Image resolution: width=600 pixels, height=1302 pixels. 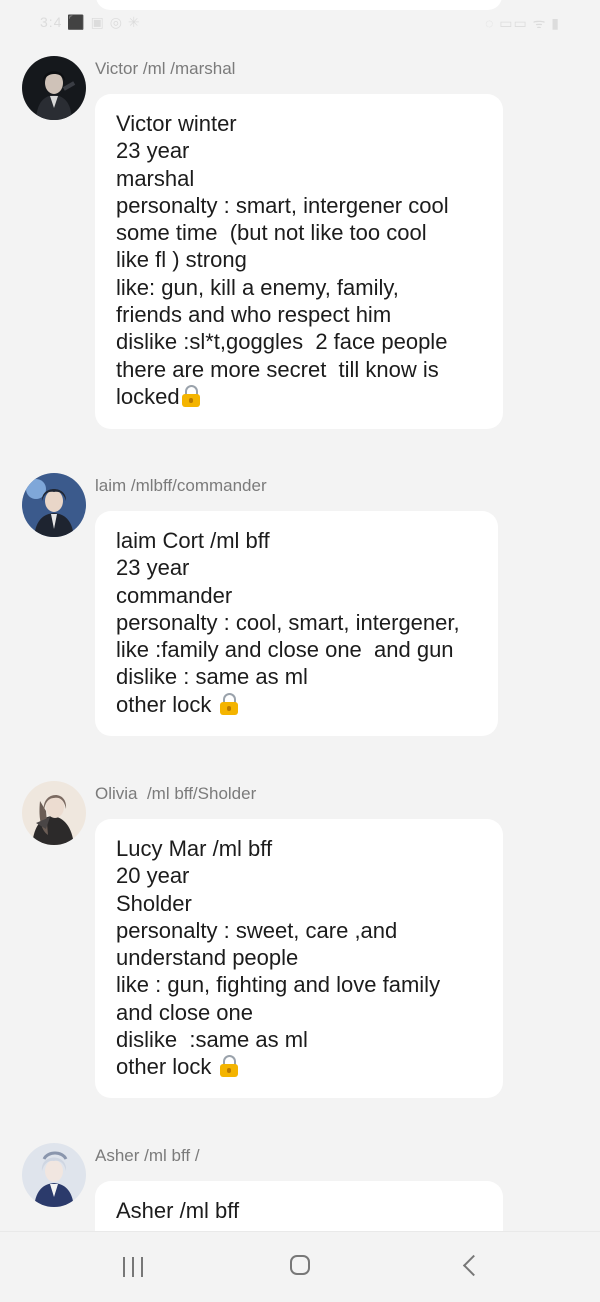 What do you see at coordinates (257, 930) in the screenshot?
I see `message-line: personalty : sweet, care ,and` at bounding box center [257, 930].